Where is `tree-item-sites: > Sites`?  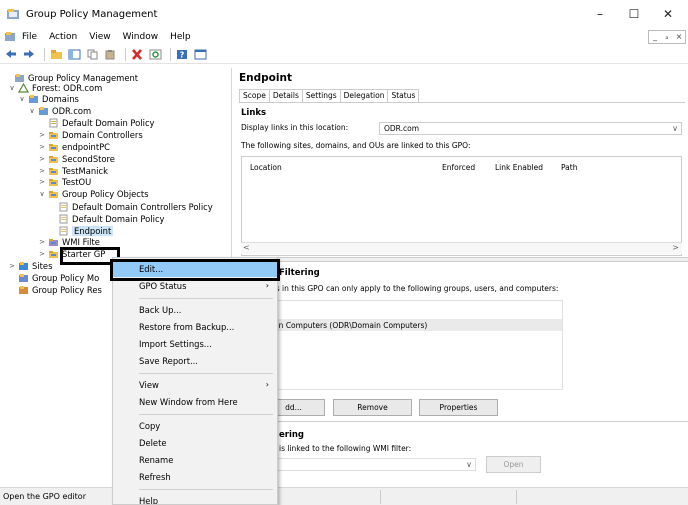
tree-item-sites: > Sites is located at coordinates (30, 265).